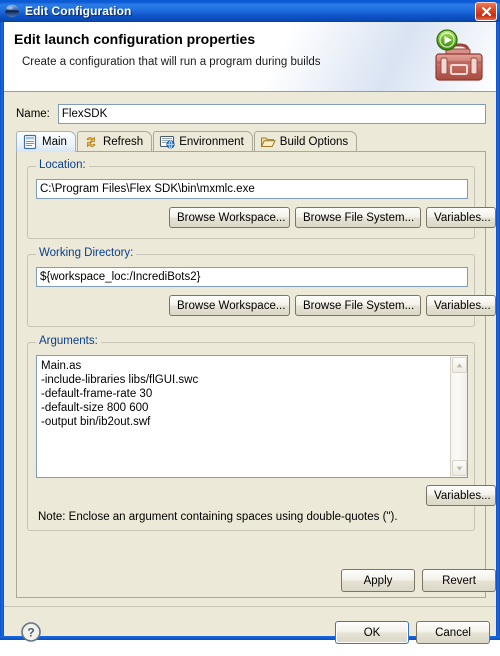 The height and width of the screenshot is (656, 500). What do you see at coordinates (68, 341) in the screenshot?
I see `arguments-group-label: Arguments:` at bounding box center [68, 341].